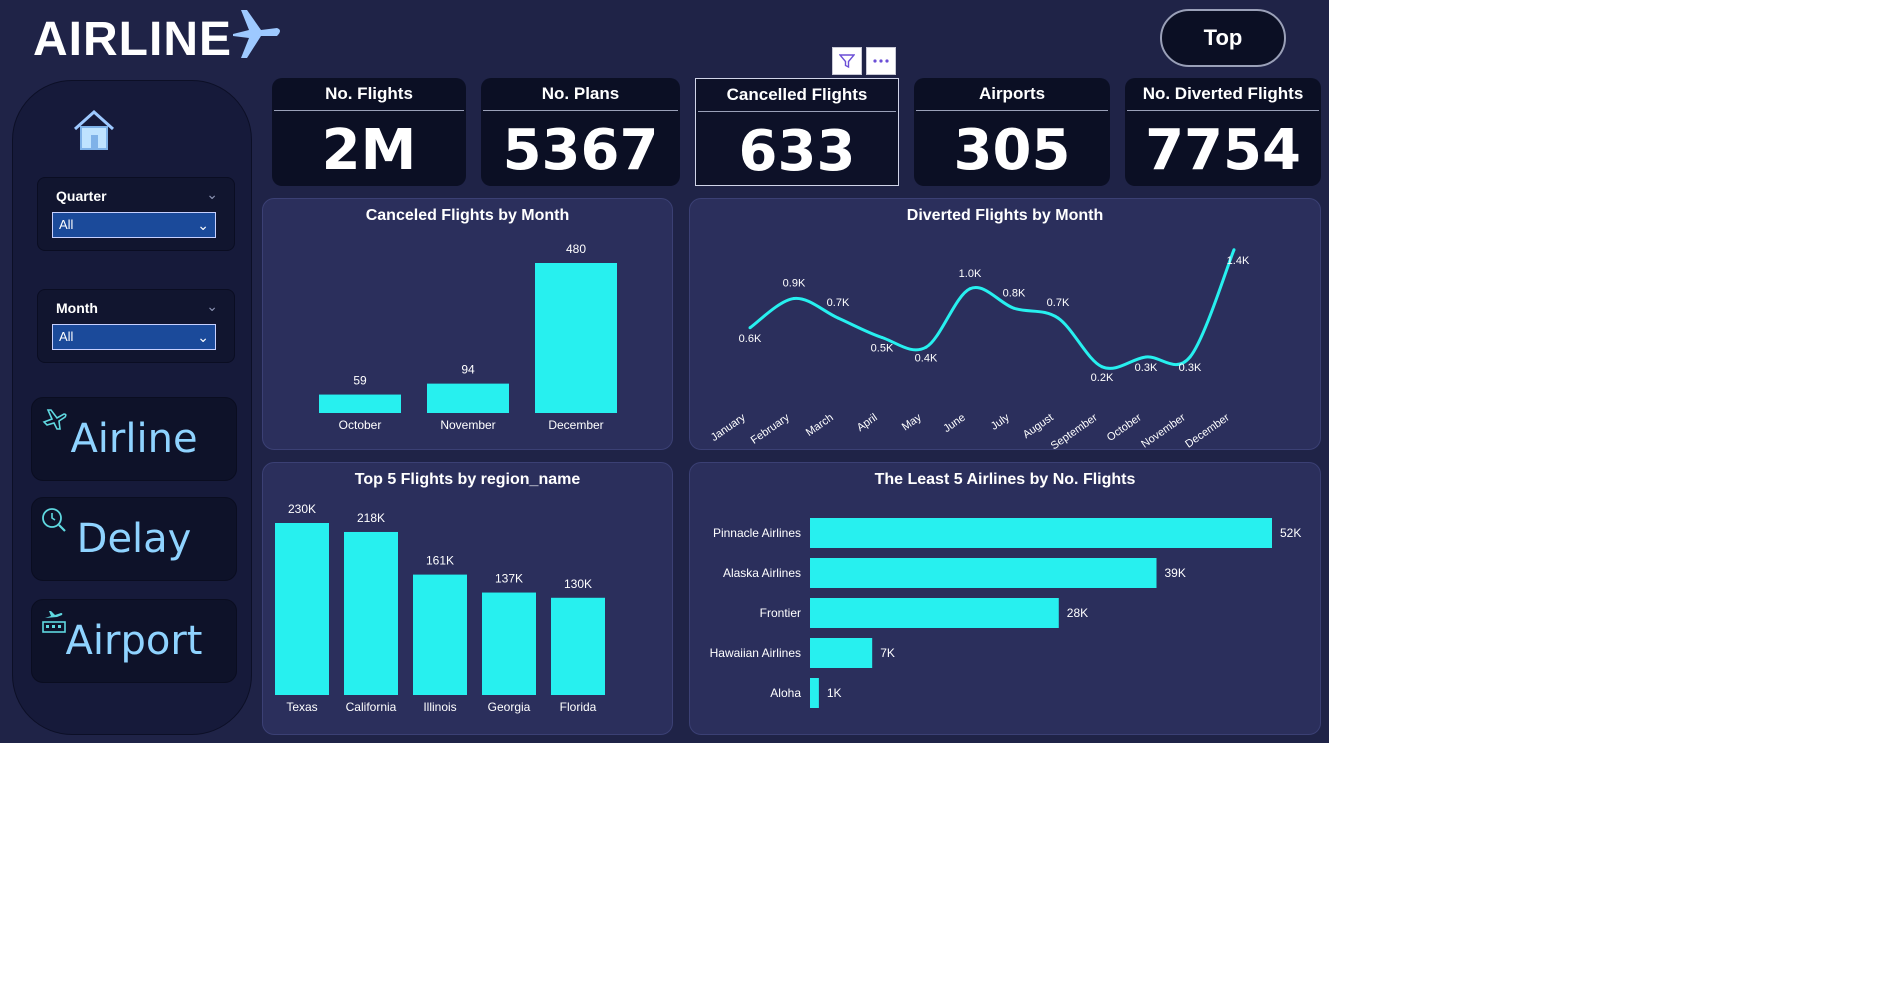 This screenshot has width=1890, height=996. What do you see at coordinates (371, 707) in the screenshot?
I see `tick-label: California` at bounding box center [371, 707].